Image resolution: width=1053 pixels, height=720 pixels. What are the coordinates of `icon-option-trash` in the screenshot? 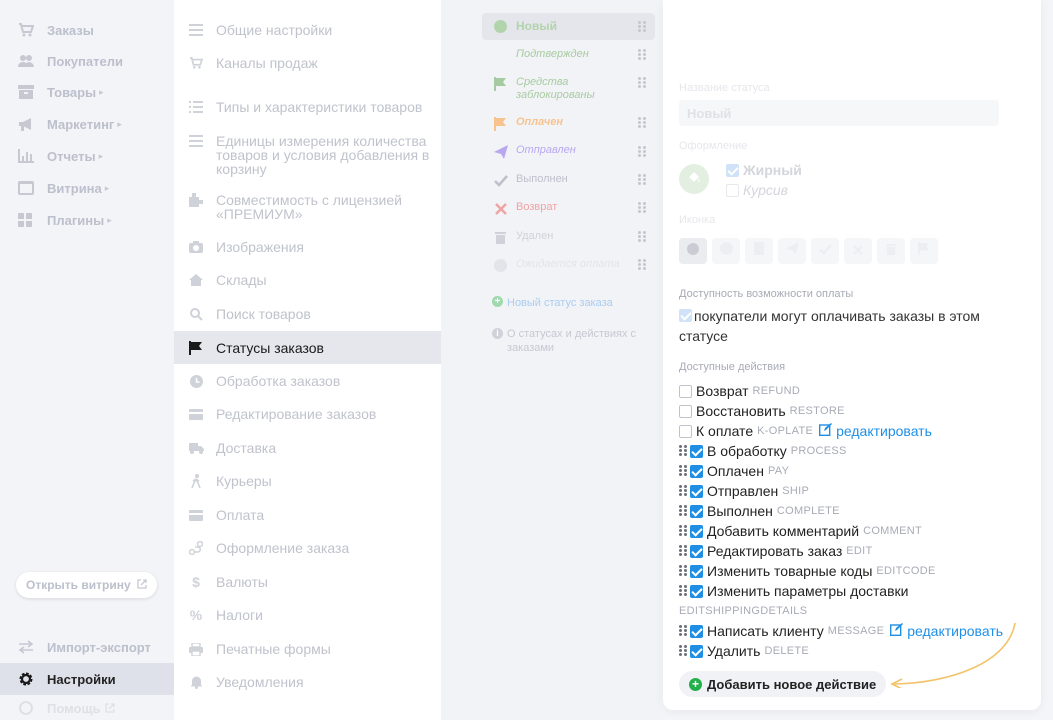 It's located at (891, 251).